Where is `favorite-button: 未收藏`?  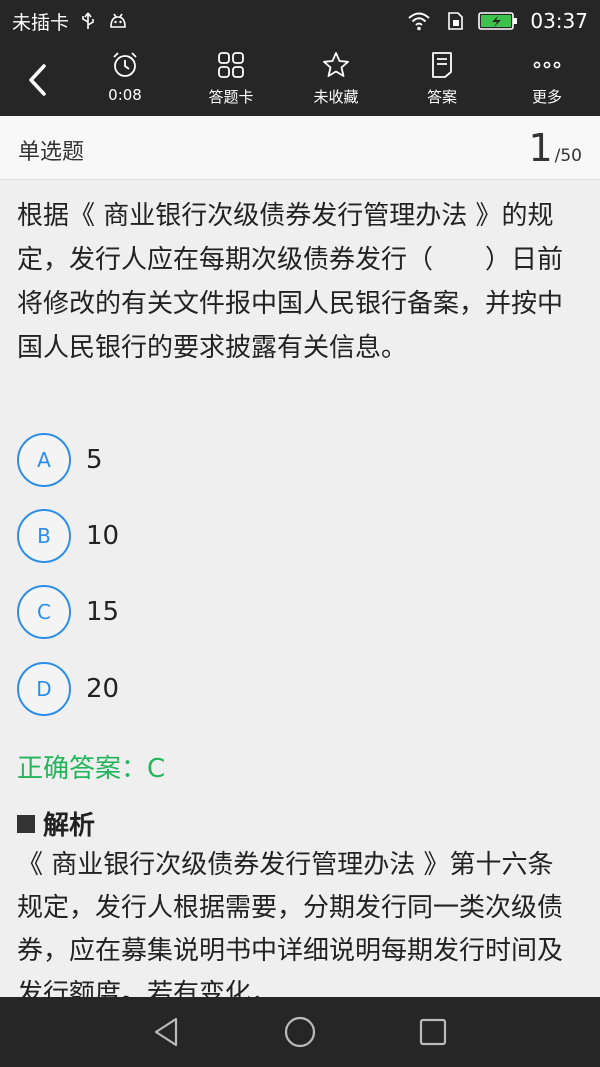 favorite-button: 未收藏 is located at coordinates (336, 80).